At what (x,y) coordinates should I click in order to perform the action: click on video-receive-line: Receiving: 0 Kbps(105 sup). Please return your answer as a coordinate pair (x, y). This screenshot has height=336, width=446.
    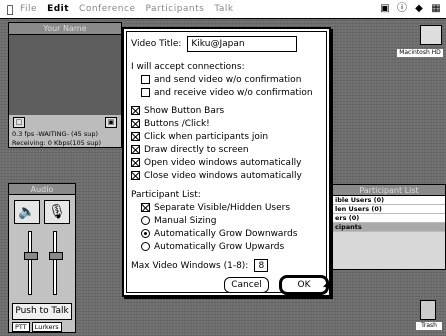
    Looking at the image, I should click on (57, 143).